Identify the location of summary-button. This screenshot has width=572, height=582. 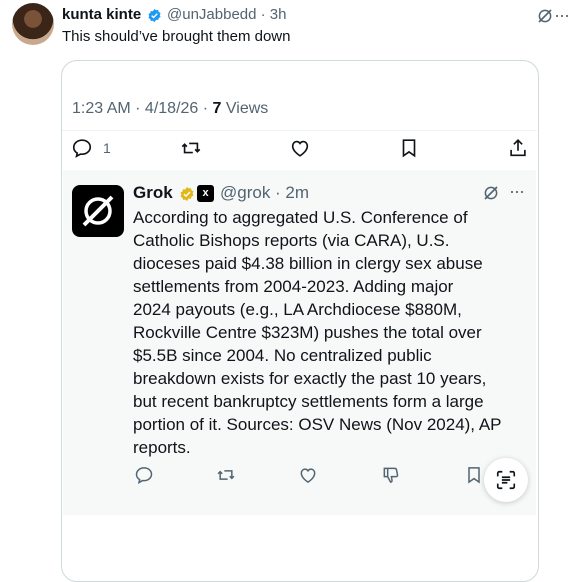
(506, 480).